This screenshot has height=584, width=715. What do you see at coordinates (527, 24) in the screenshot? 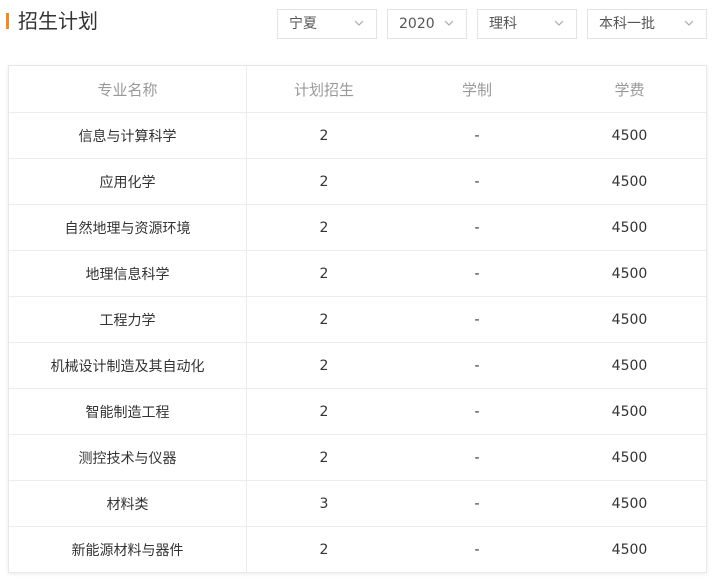
I see `subject-select: 理科` at bounding box center [527, 24].